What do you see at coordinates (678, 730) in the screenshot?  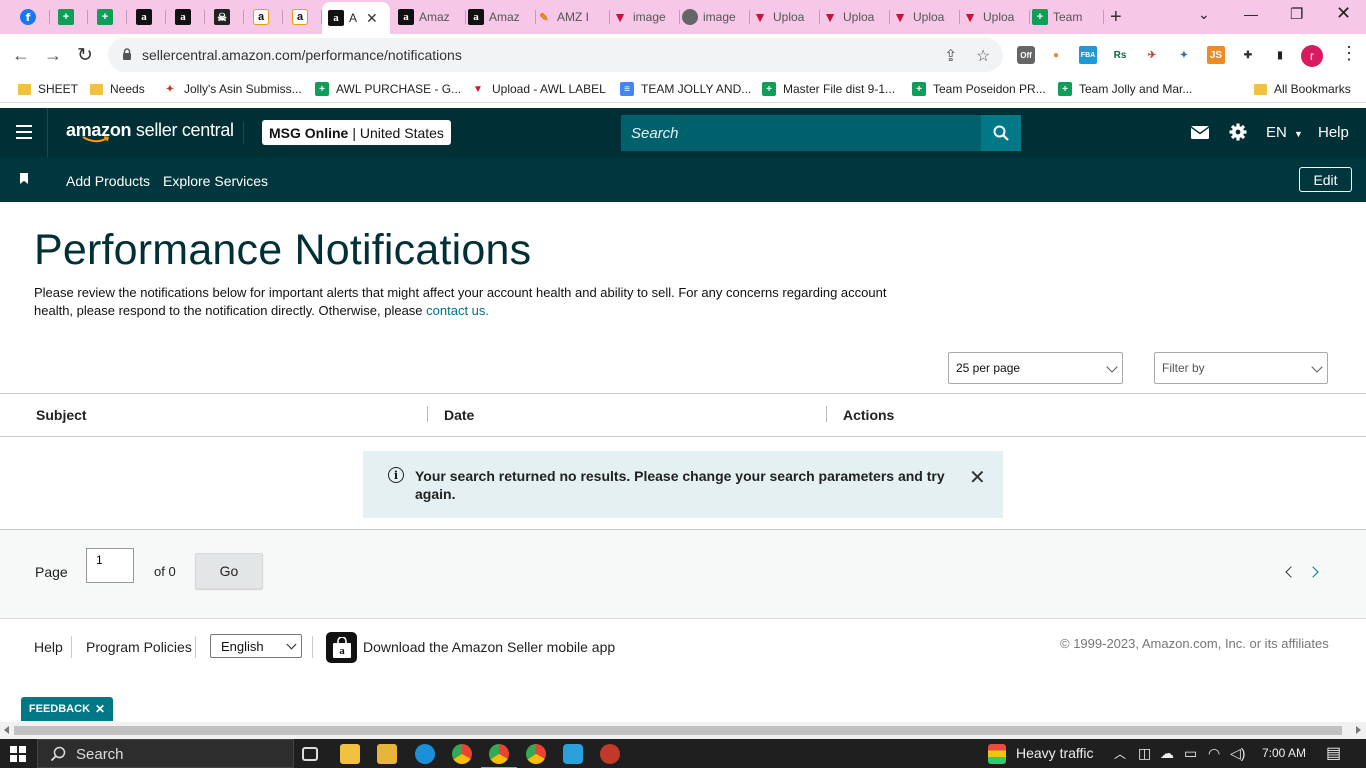 I see `scrollbar-thumb` at bounding box center [678, 730].